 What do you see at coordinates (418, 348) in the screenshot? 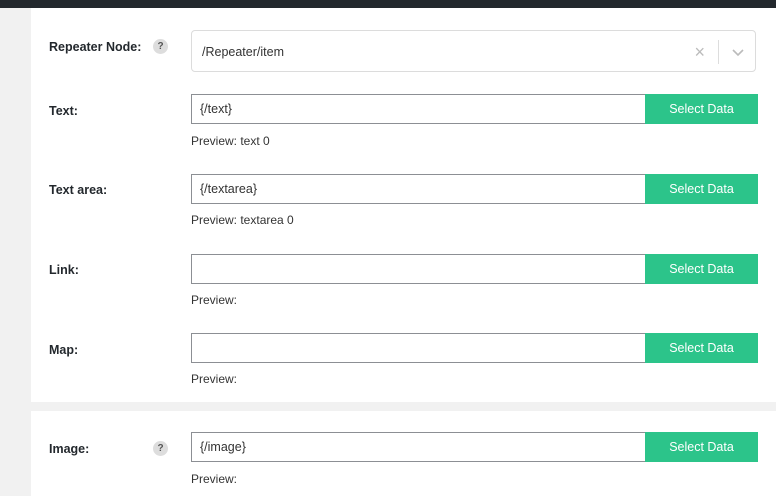
I see `map-input` at bounding box center [418, 348].